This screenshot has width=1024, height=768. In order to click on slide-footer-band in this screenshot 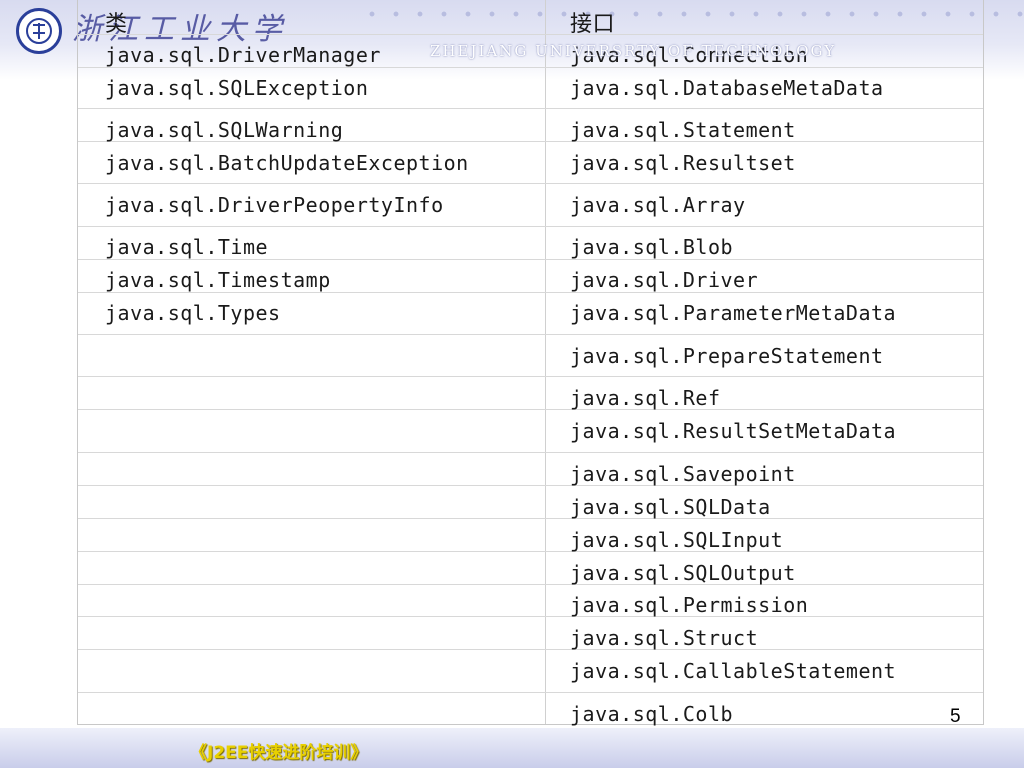, I will do `click(512, 748)`.